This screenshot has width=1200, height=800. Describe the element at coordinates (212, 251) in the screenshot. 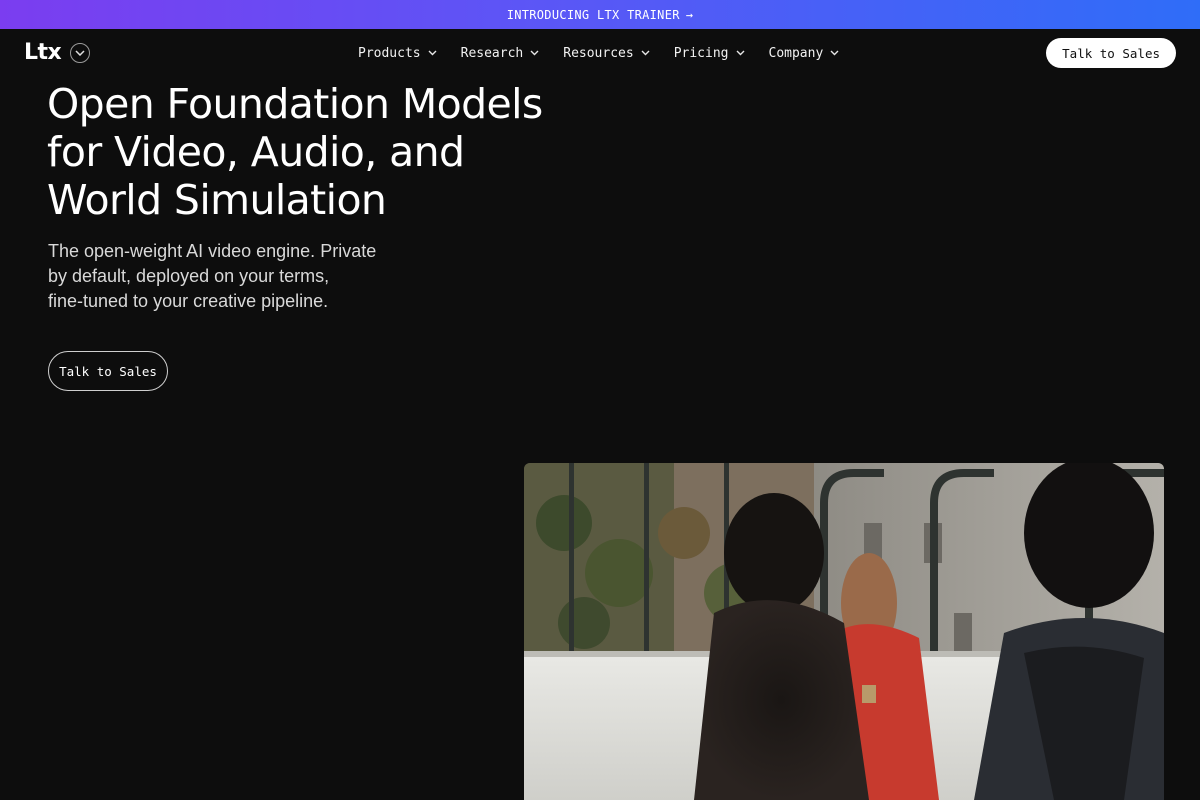

I see `hero-subtitle-line: The open-weight AI video engine. Private` at that location.